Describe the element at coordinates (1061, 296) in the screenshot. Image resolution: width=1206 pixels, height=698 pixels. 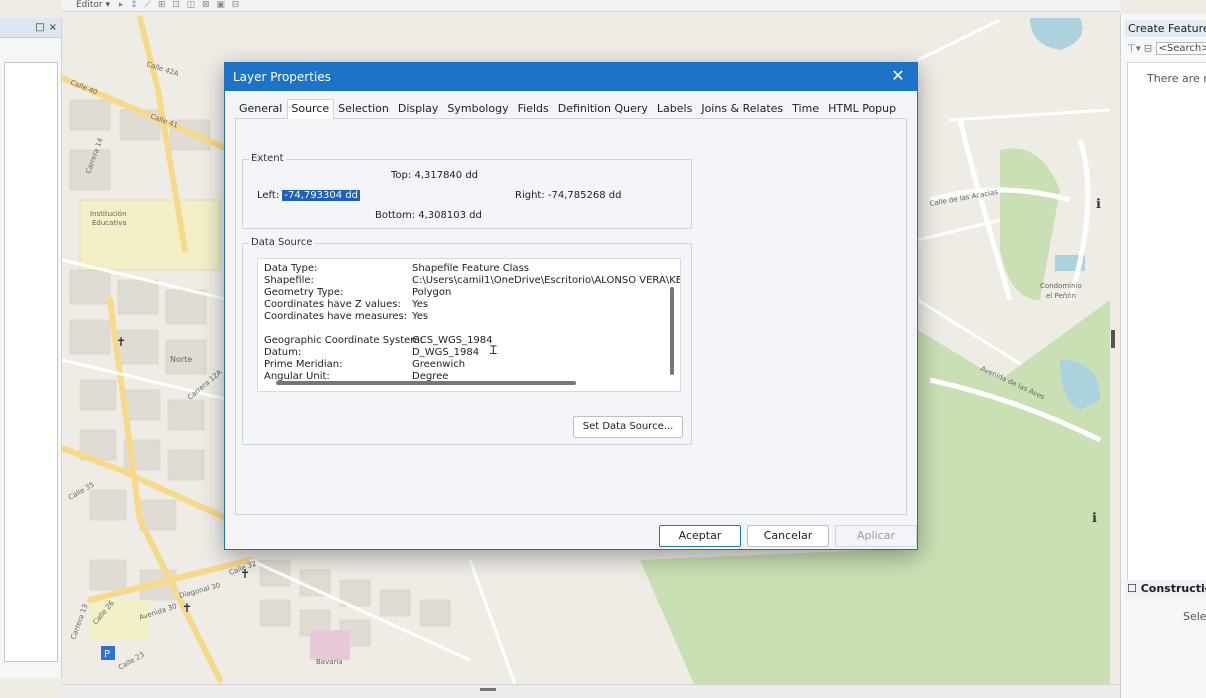
I see `svg-text: el Peñón` at that location.